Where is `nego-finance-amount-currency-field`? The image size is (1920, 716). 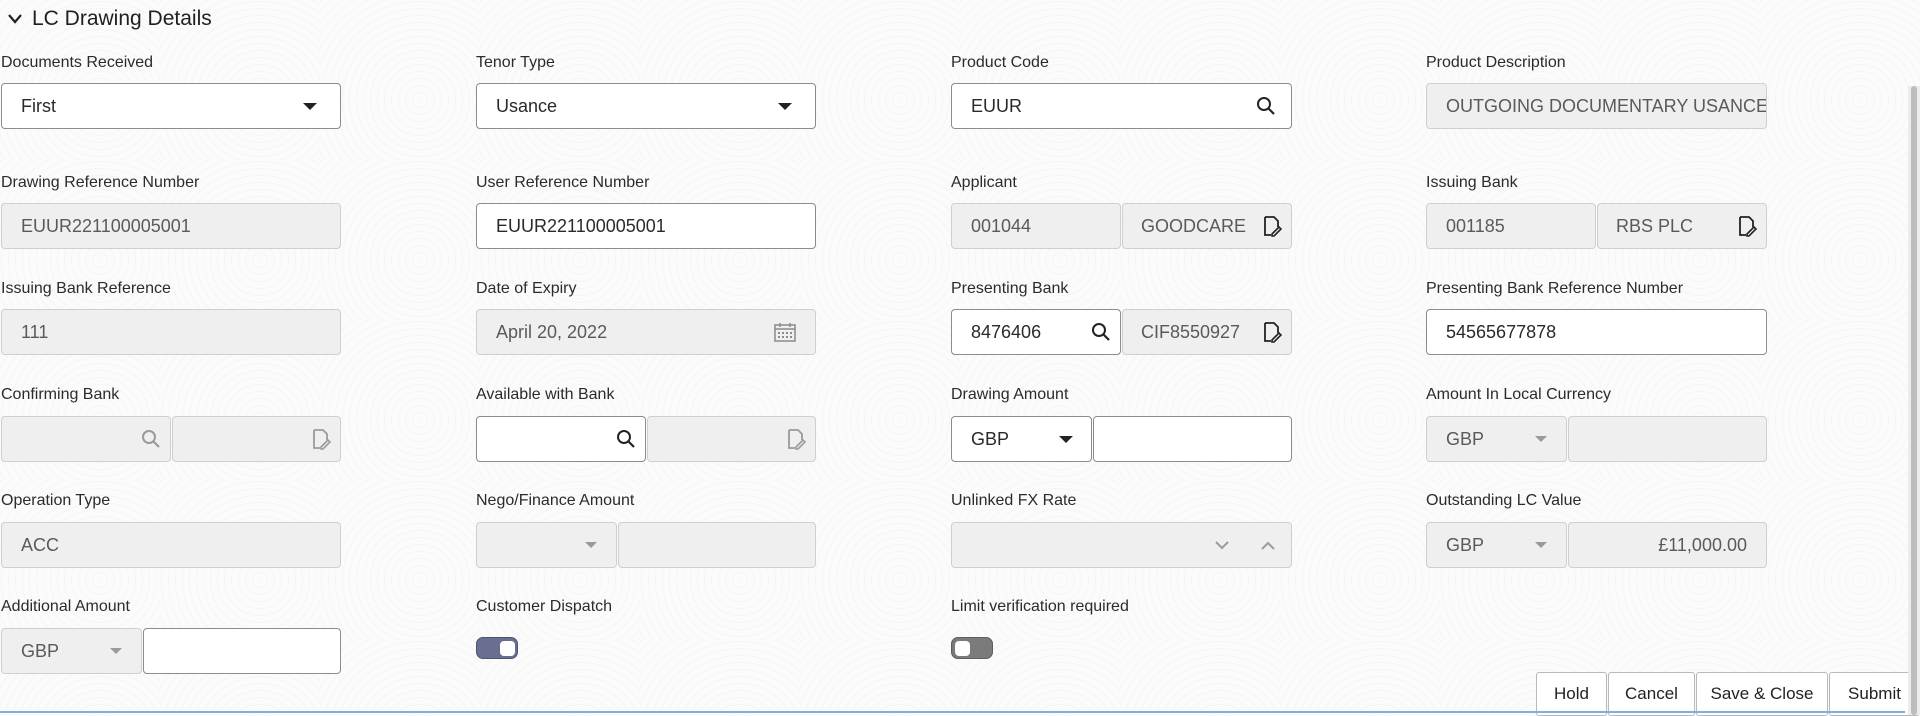
nego-finance-amount-currency-field is located at coordinates (546, 545).